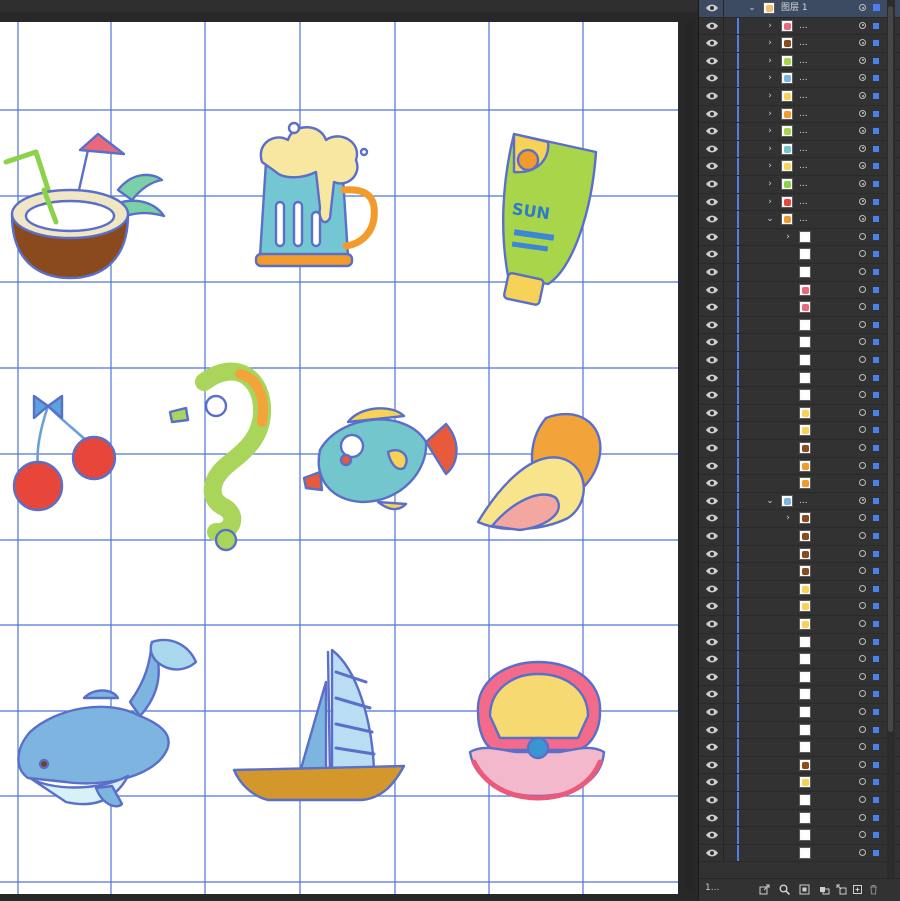 The image size is (900, 901). What do you see at coordinates (690, 455) in the screenshot?
I see `canvas-scrollbar` at bounding box center [690, 455].